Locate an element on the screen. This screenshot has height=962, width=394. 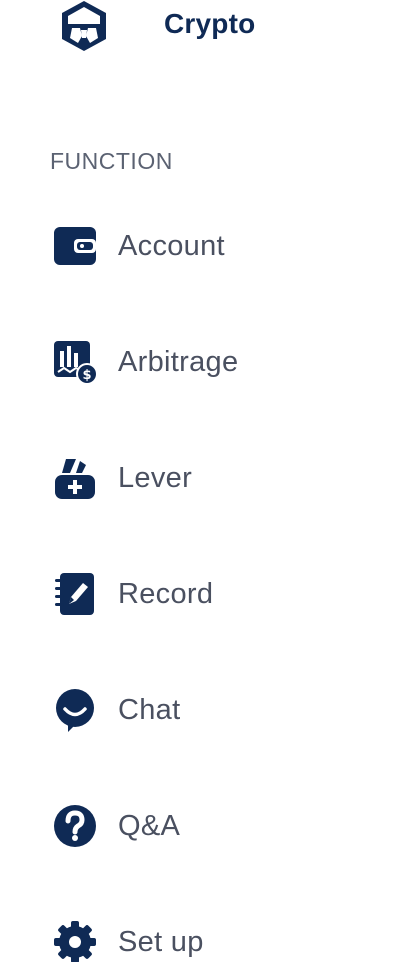
sidebar-item-chat: Chat is located at coordinates (204, 710).